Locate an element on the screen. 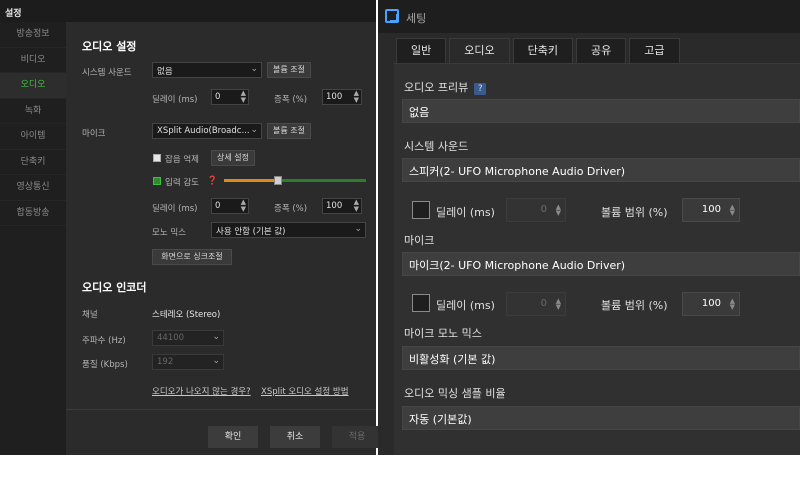 The image size is (800, 486). window-title: 설정 is located at coordinates (188, 11).